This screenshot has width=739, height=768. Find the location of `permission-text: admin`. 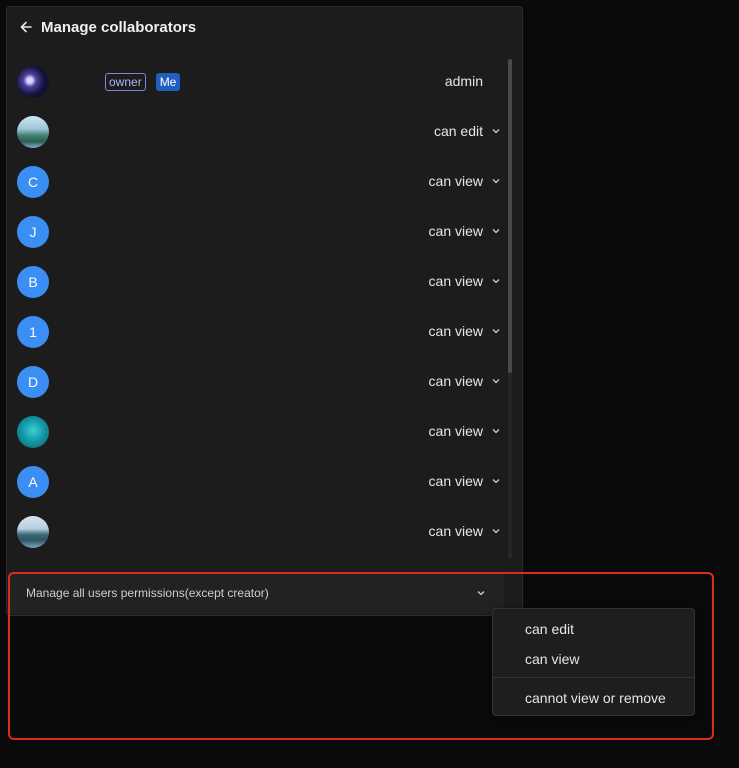

permission-text: admin is located at coordinates (463, 81).